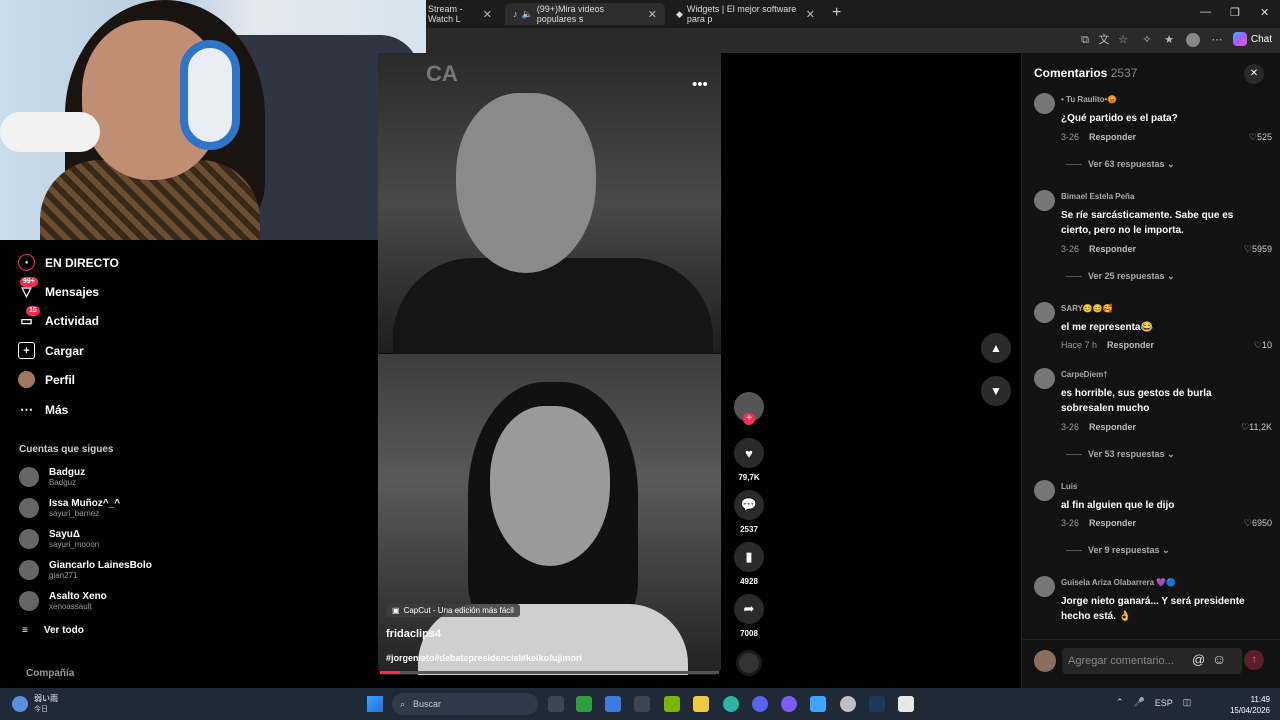  I want to click on taskbar-search: ⌕ Buscar, so click(465, 704).